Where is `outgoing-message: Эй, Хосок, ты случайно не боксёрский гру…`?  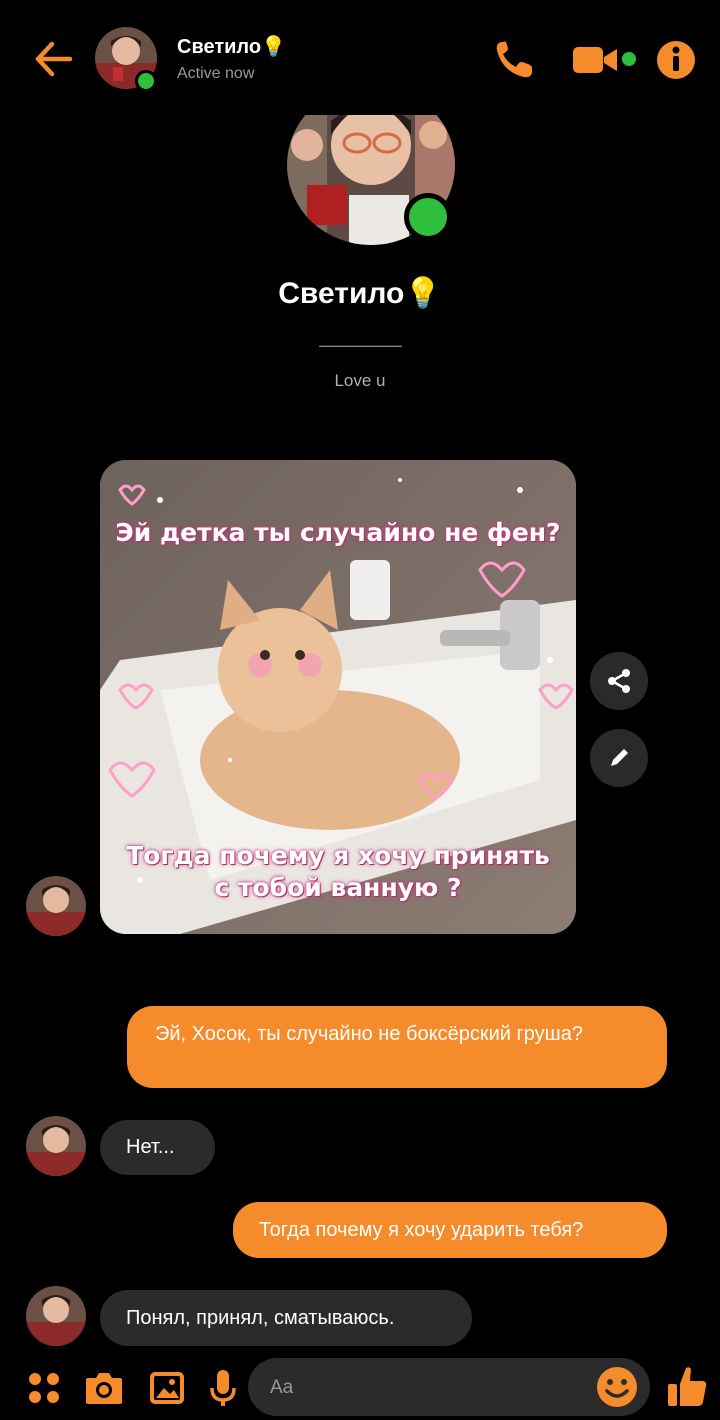
outgoing-message: Эй, Хосок, ты случайно не боксёрский гру… is located at coordinates (397, 1047).